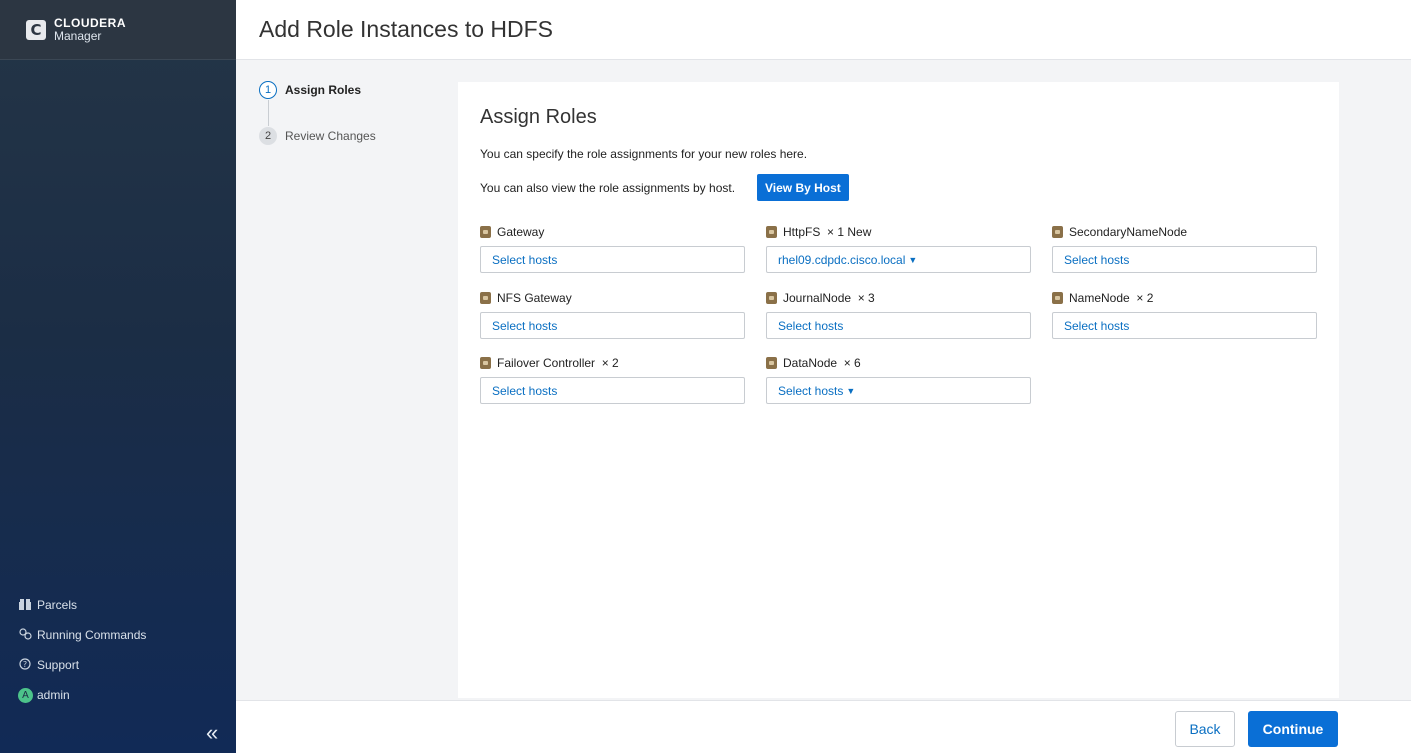 The image size is (1411, 753). I want to click on back-button: Back, so click(1205, 729).